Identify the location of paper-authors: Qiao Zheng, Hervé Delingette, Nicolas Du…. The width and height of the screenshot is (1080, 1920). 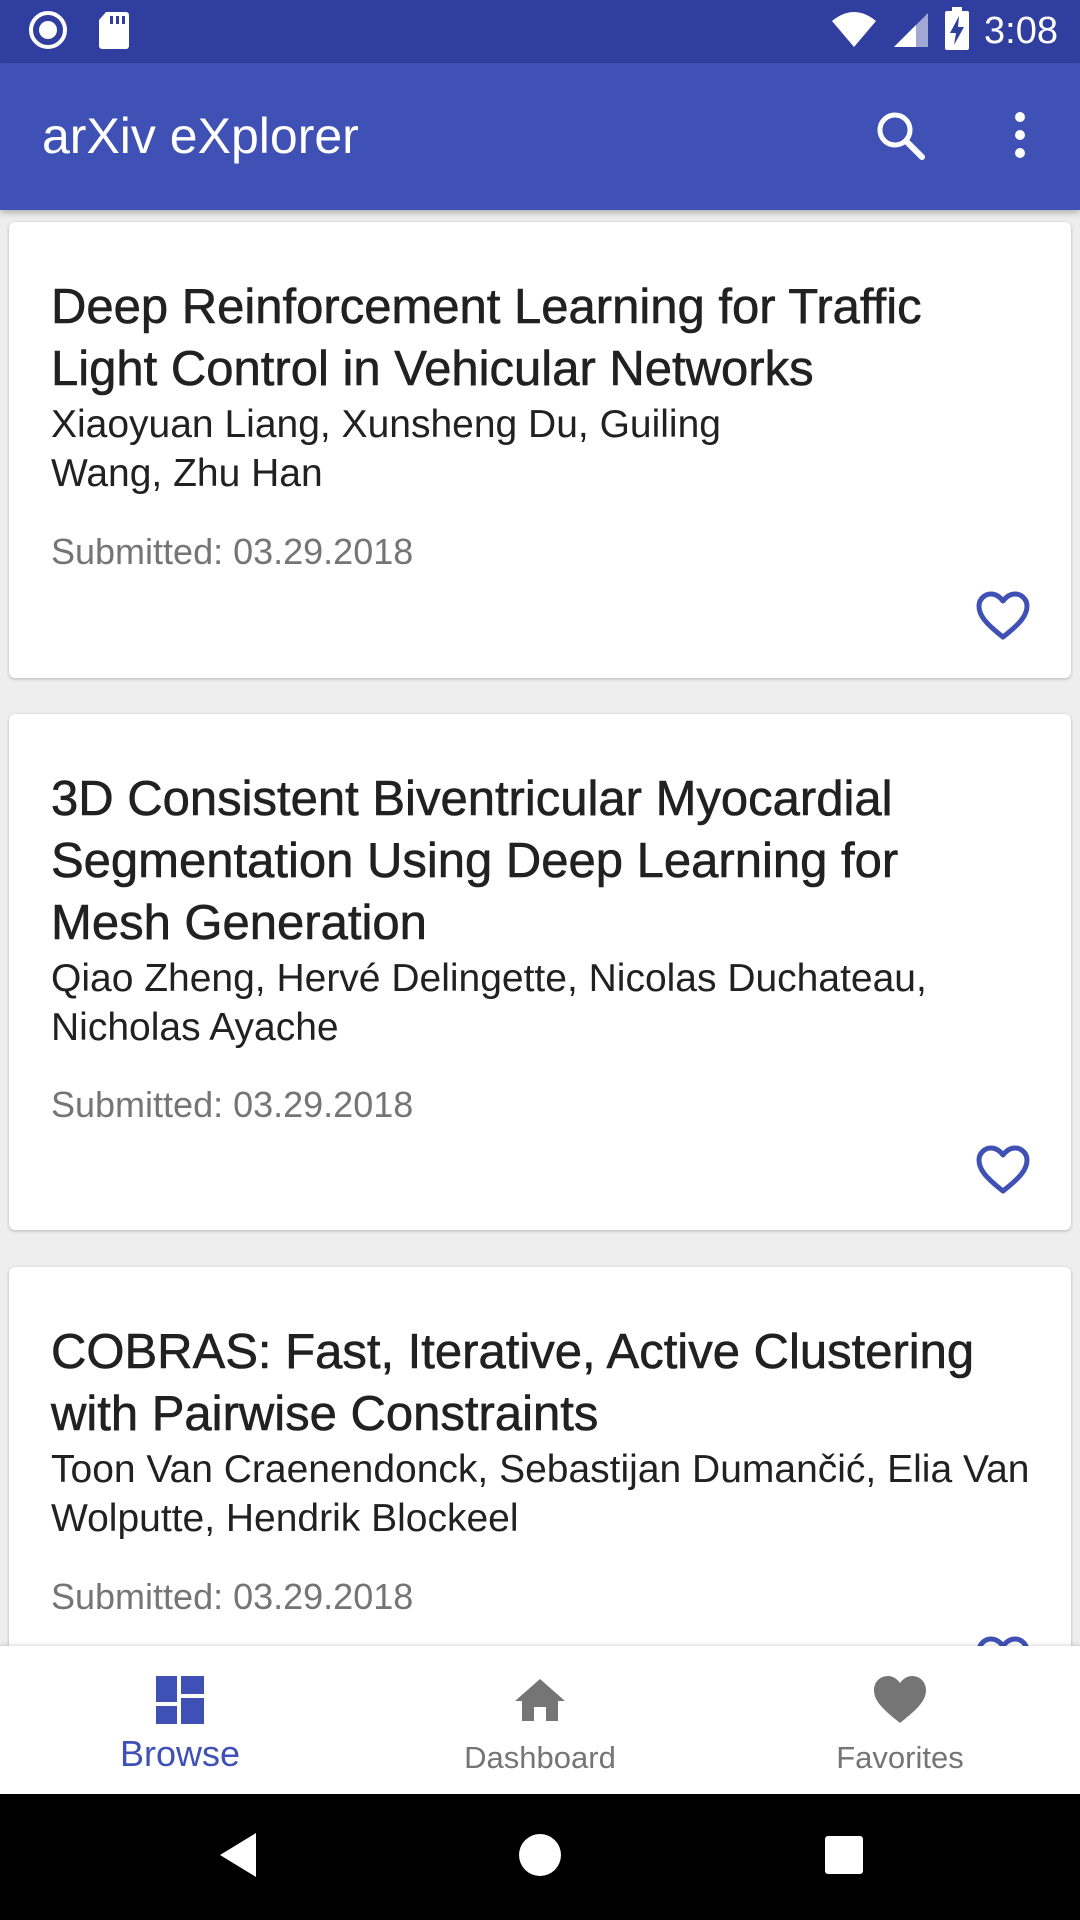
(489, 1003).